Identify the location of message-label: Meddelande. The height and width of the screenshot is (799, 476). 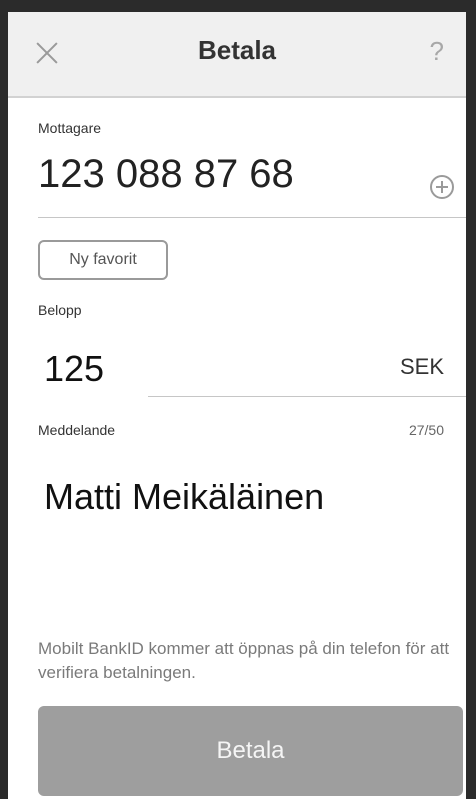
(77, 430).